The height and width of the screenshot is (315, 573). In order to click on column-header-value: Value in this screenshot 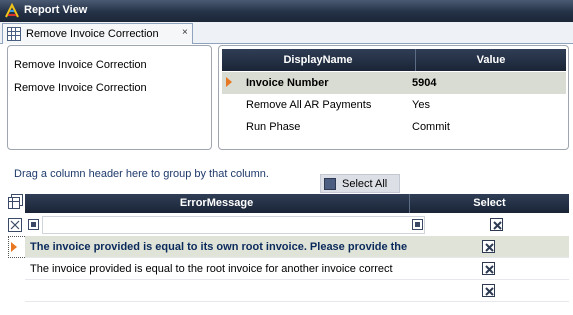, I will do `click(490, 60)`.